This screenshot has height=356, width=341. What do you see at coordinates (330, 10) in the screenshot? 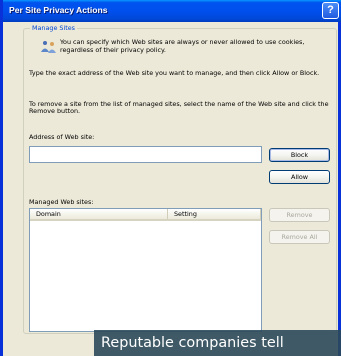
I see `help-button: ?` at bounding box center [330, 10].